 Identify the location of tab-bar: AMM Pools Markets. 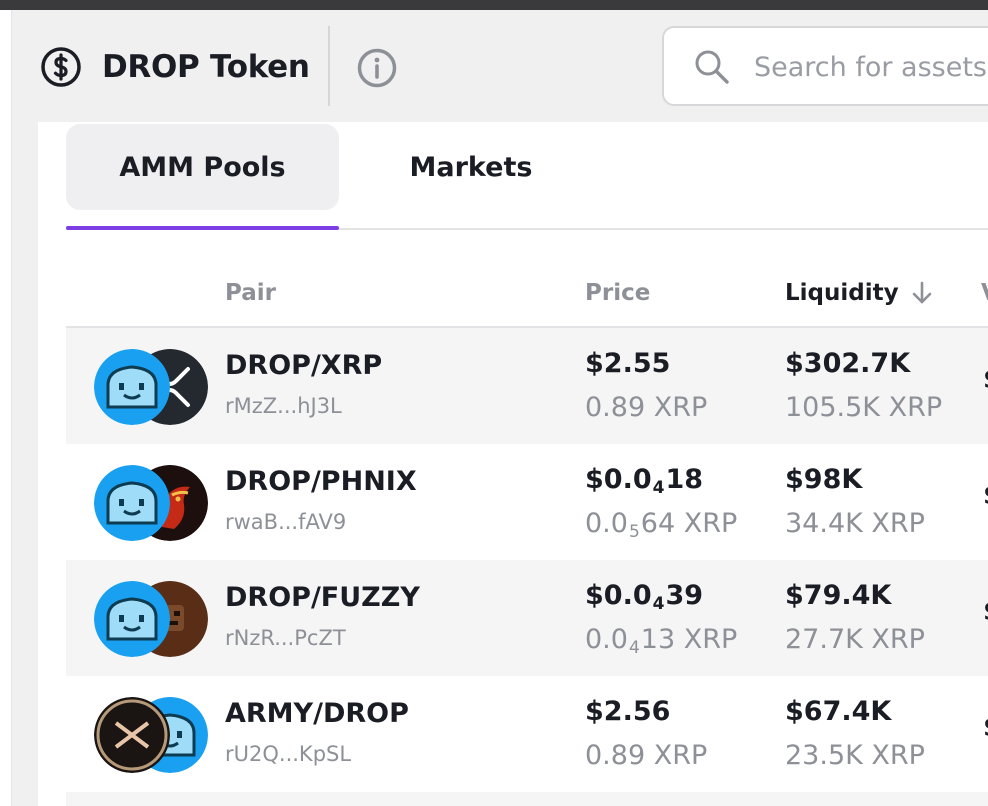
(527, 176).